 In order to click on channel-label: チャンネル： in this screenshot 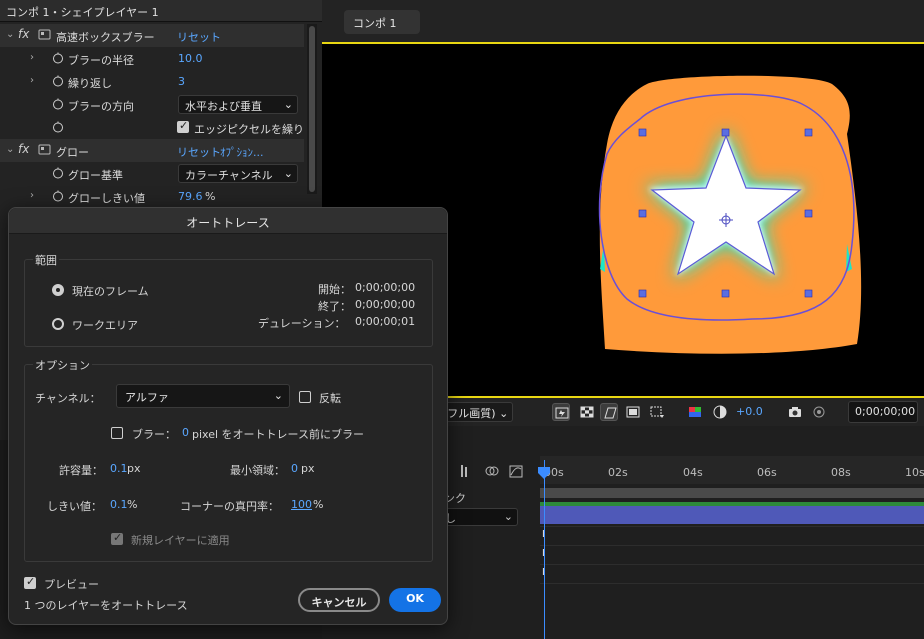, I will do `click(68, 398)`.